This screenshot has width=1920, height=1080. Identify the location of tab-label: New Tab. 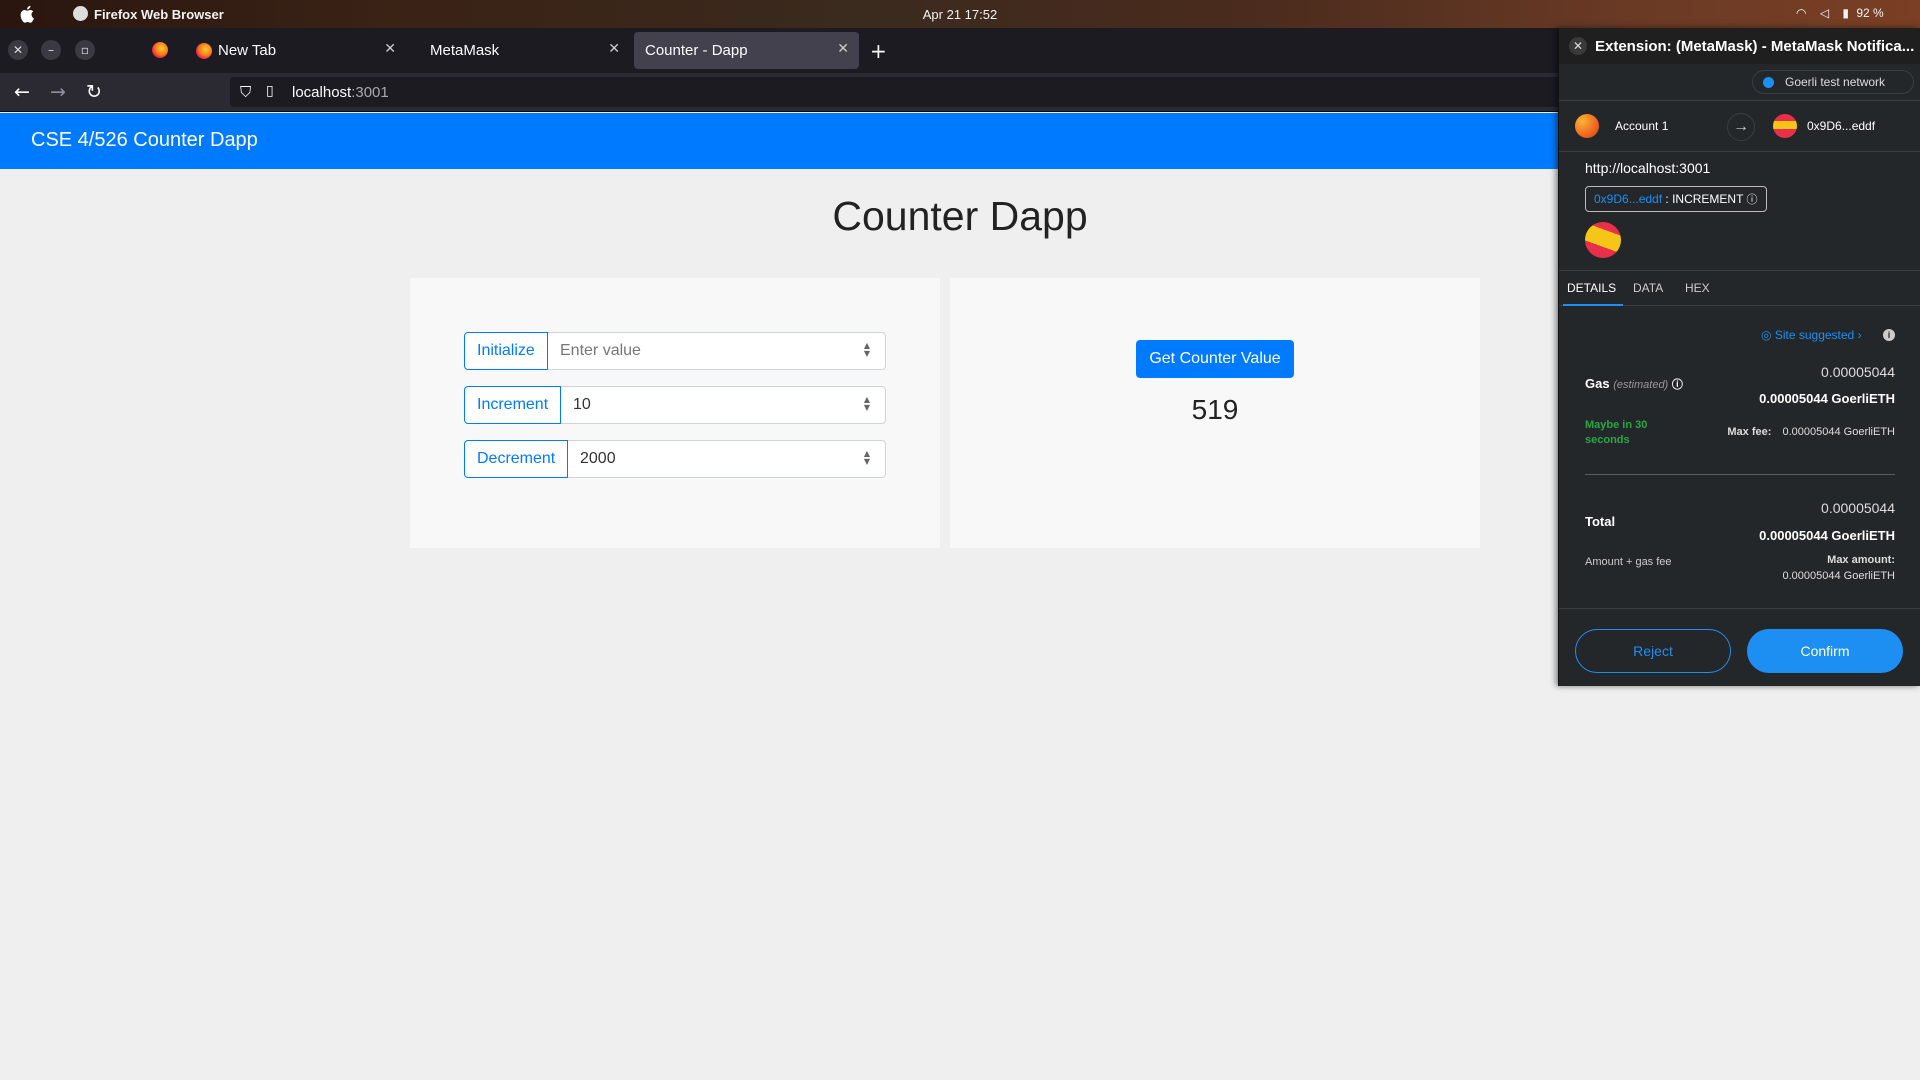
(247, 50).